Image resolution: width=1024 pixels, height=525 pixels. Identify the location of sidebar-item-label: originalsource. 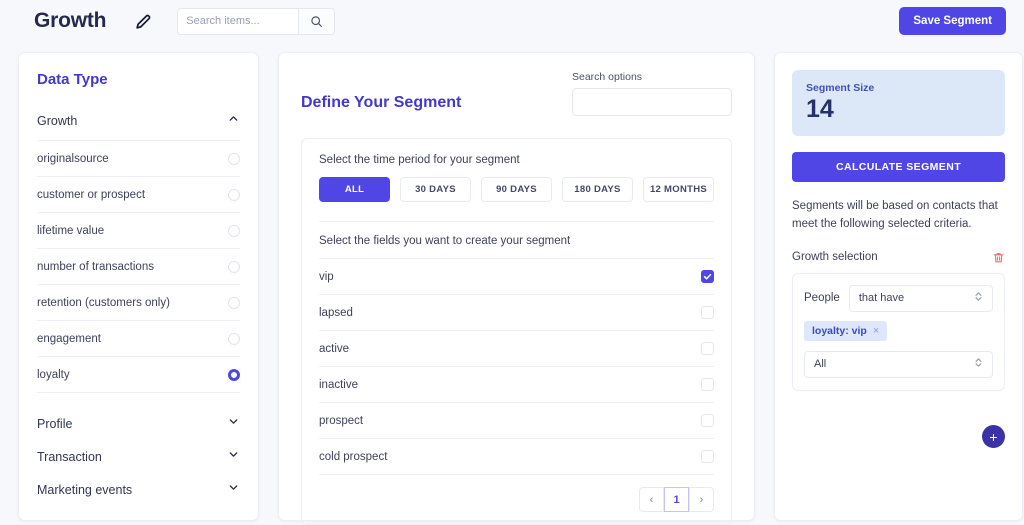
(73, 158).